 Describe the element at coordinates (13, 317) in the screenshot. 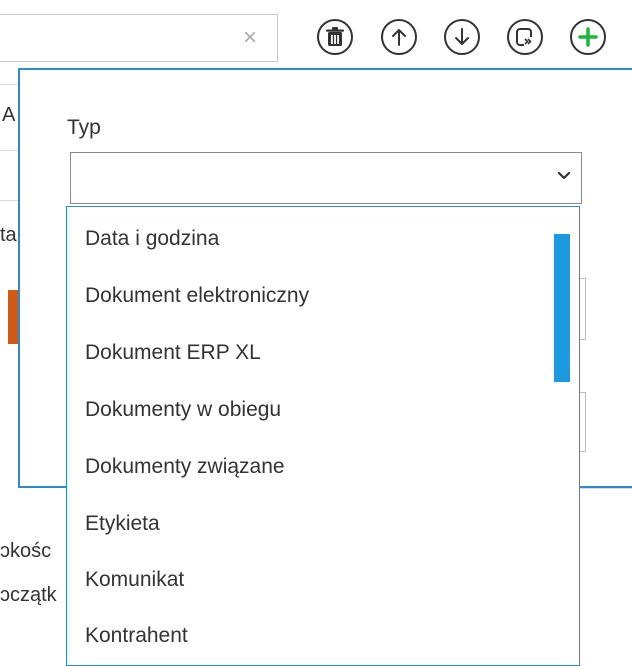

I see `bg-accent-bar` at that location.